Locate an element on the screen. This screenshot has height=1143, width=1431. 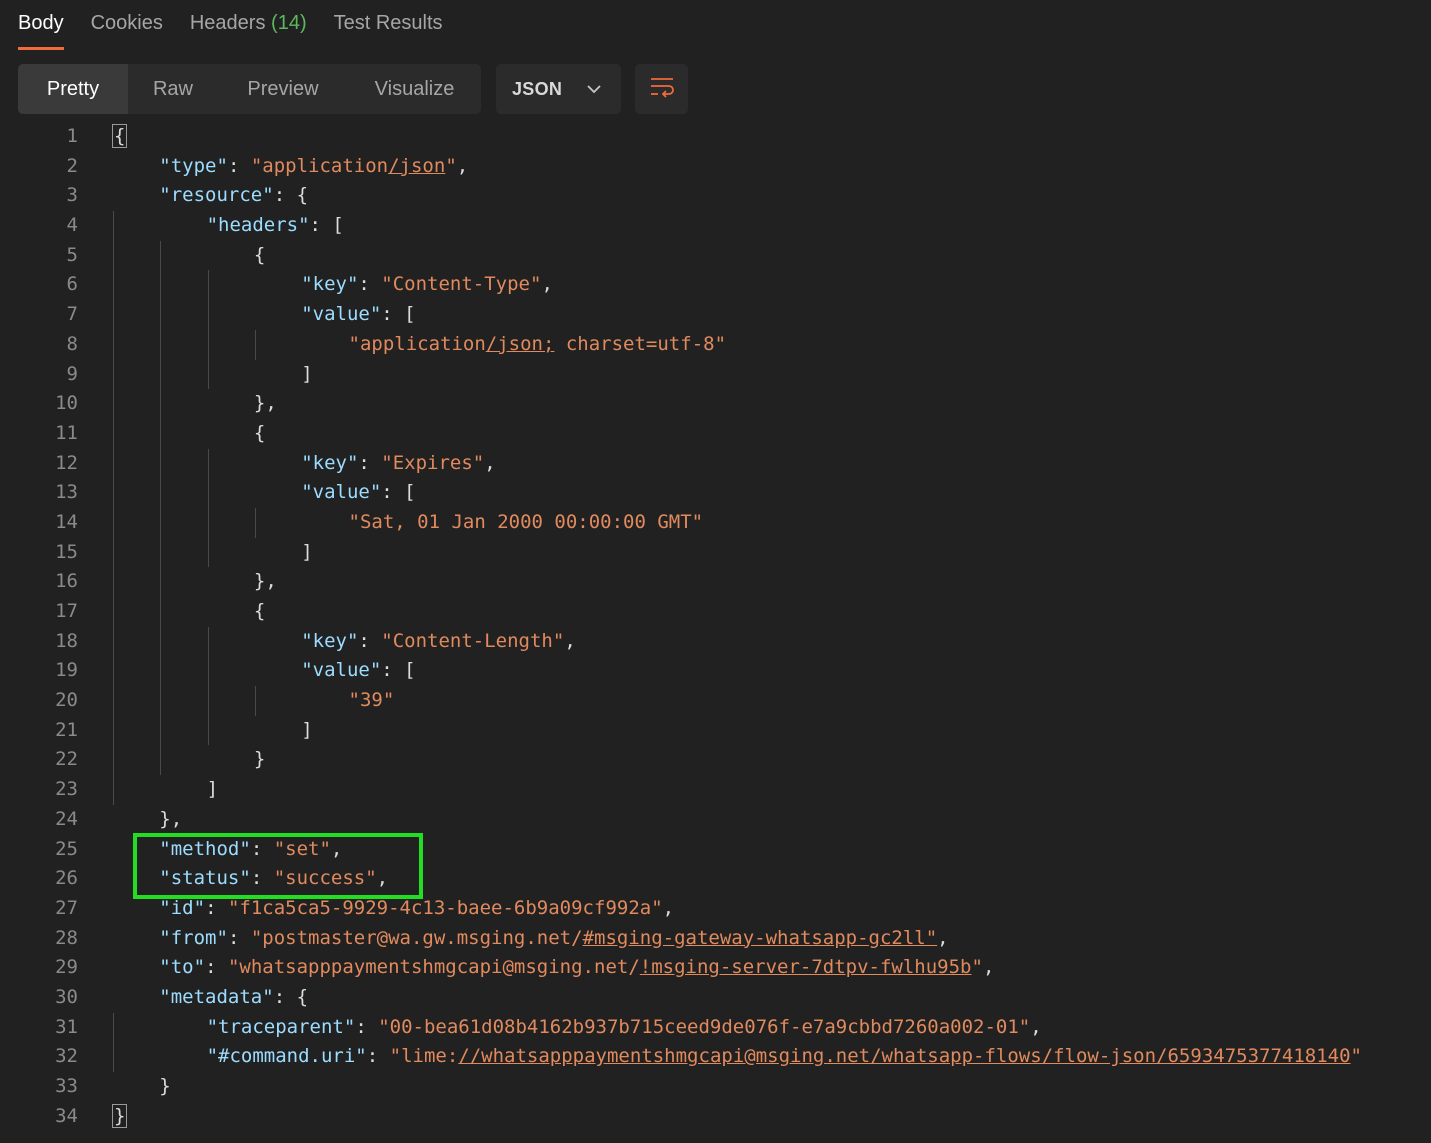
code-content: "method": "set", is located at coordinates (250, 850).